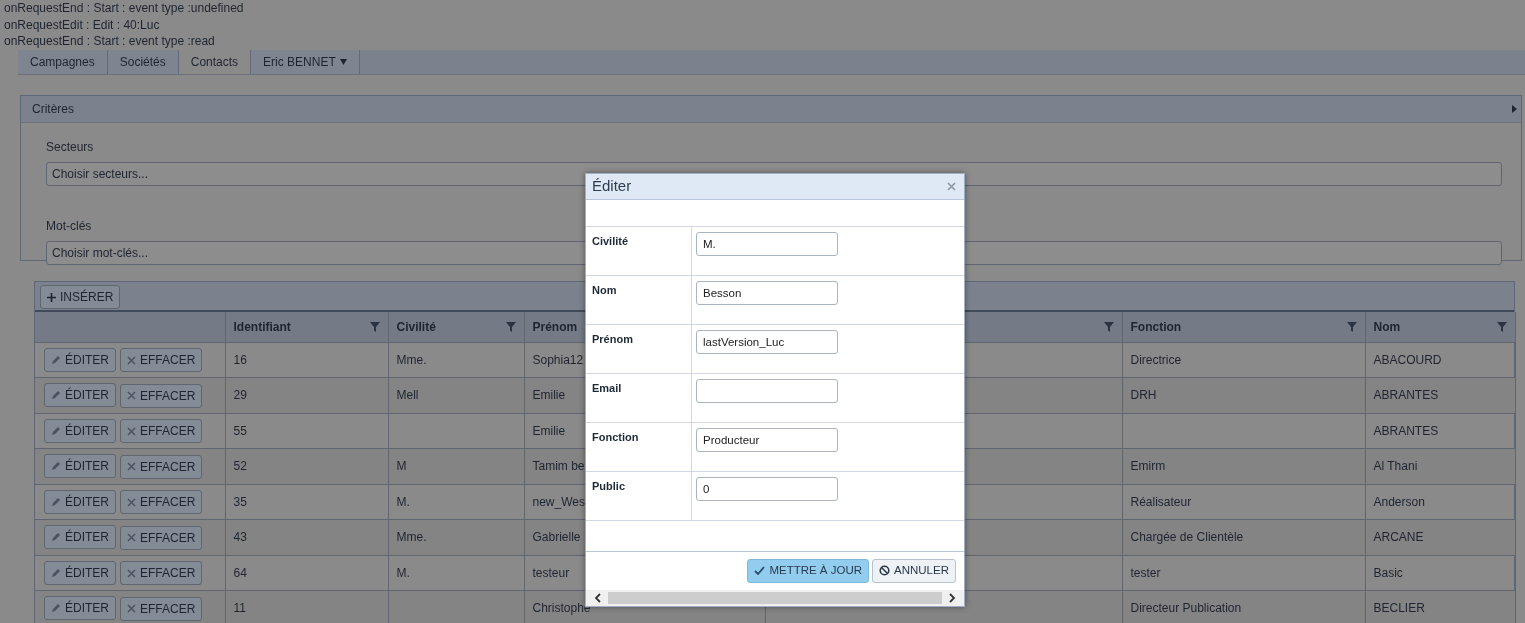 This screenshot has height=623, width=1525. What do you see at coordinates (771, 109) in the screenshot?
I see `criteria-header: Critères` at bounding box center [771, 109].